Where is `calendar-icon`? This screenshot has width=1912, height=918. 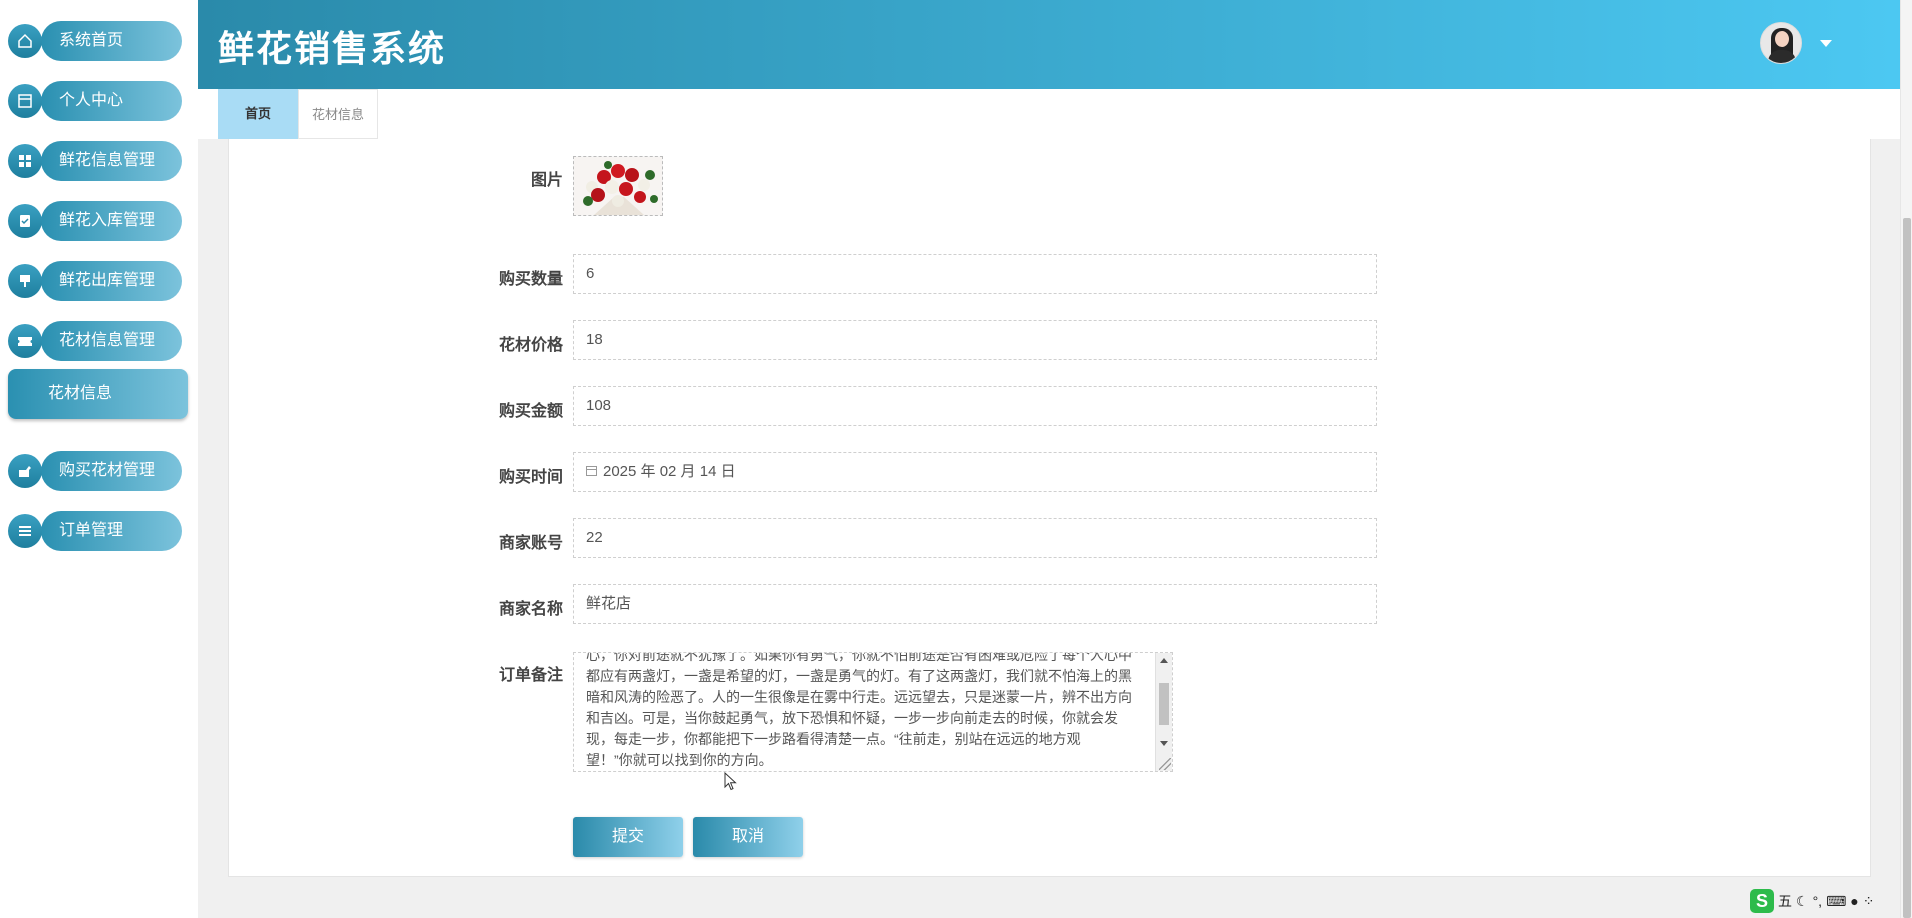
calendar-icon is located at coordinates (591, 470).